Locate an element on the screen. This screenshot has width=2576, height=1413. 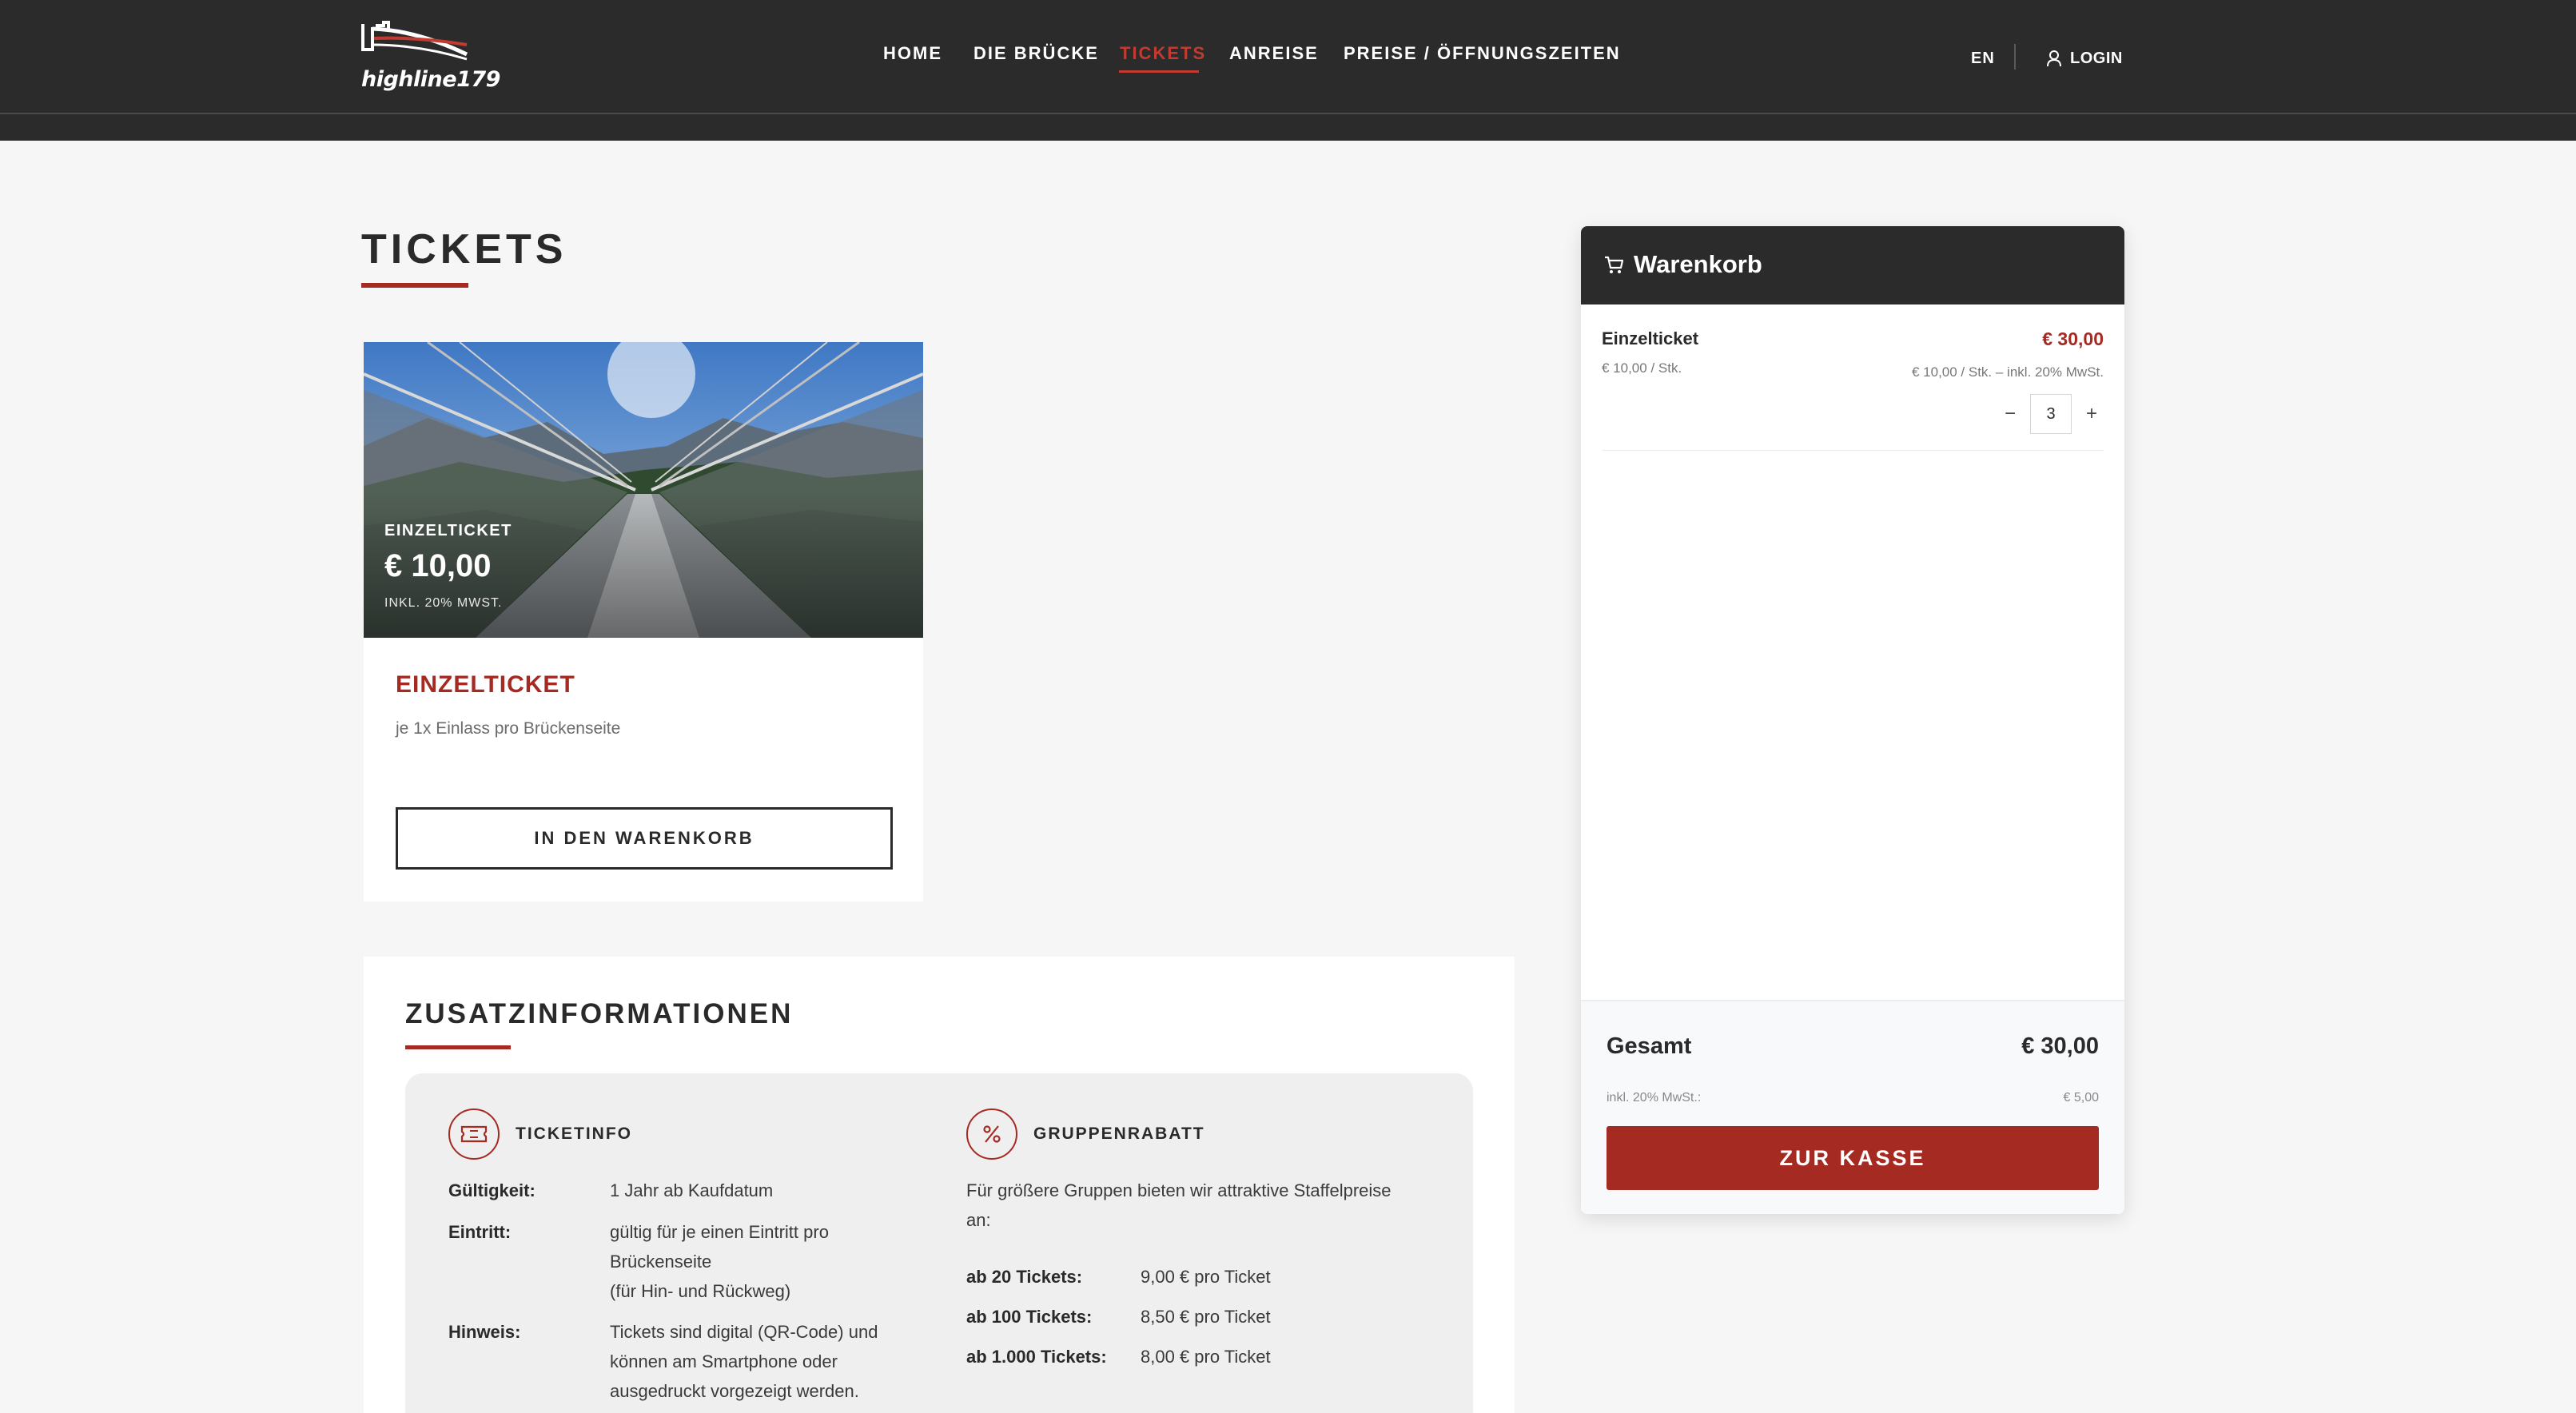
tier-value: 8,00 € pro Ticket is located at coordinates (1206, 1357).